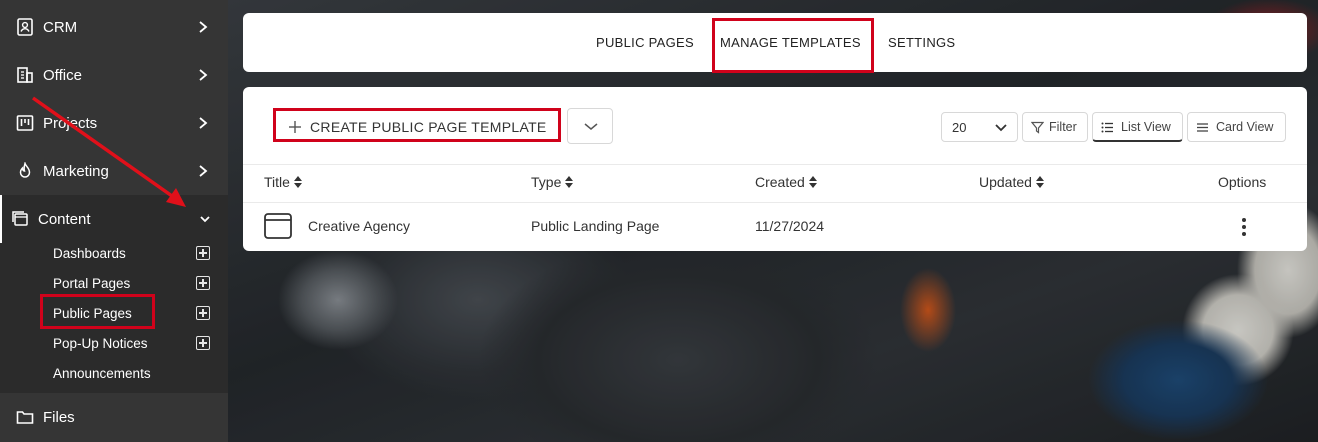  I want to click on sidebar-item-label: Office, so click(62, 75).